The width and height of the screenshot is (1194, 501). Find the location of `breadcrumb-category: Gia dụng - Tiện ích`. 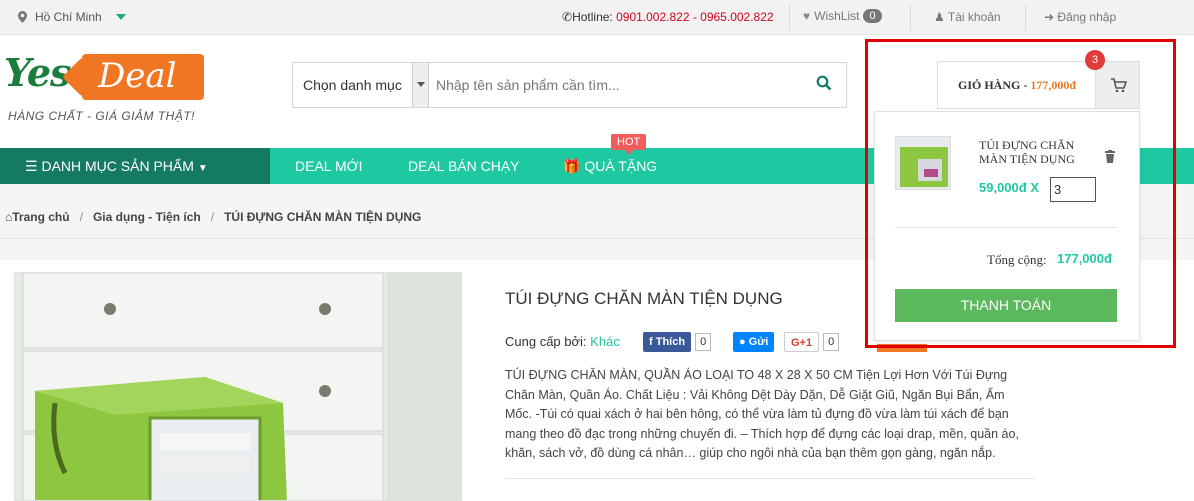

breadcrumb-category: Gia dụng - Tiện ích is located at coordinates (147, 217).